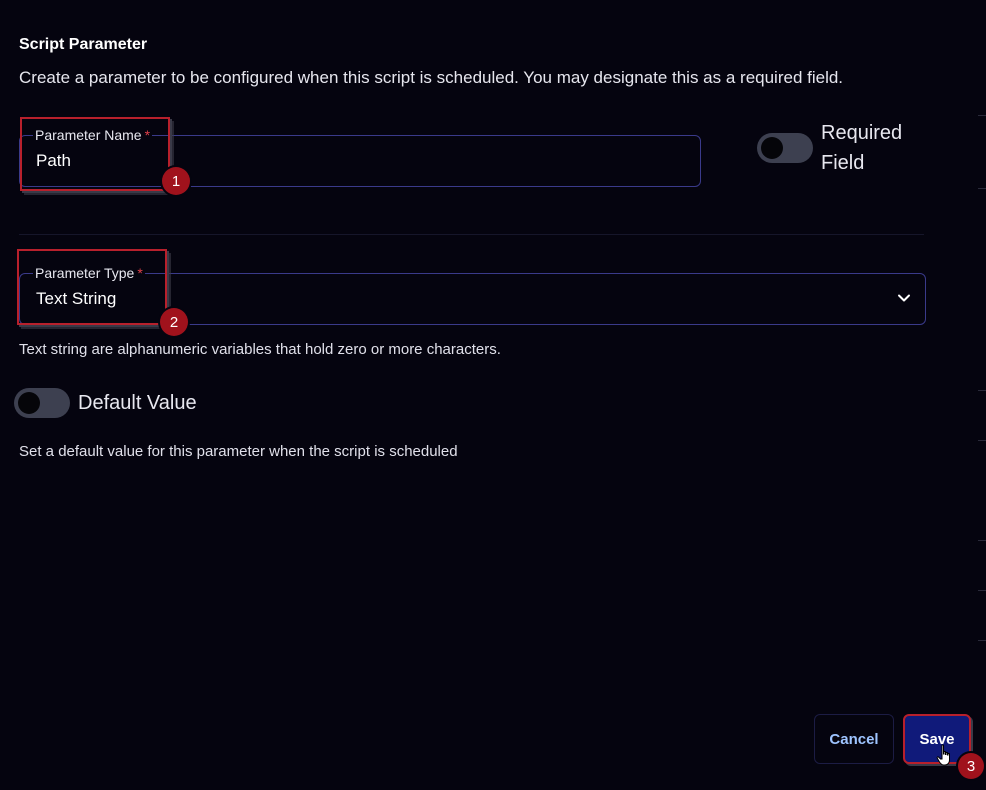 The height and width of the screenshot is (790, 986). What do you see at coordinates (137, 403) in the screenshot?
I see `default-value-label: Default Value` at bounding box center [137, 403].